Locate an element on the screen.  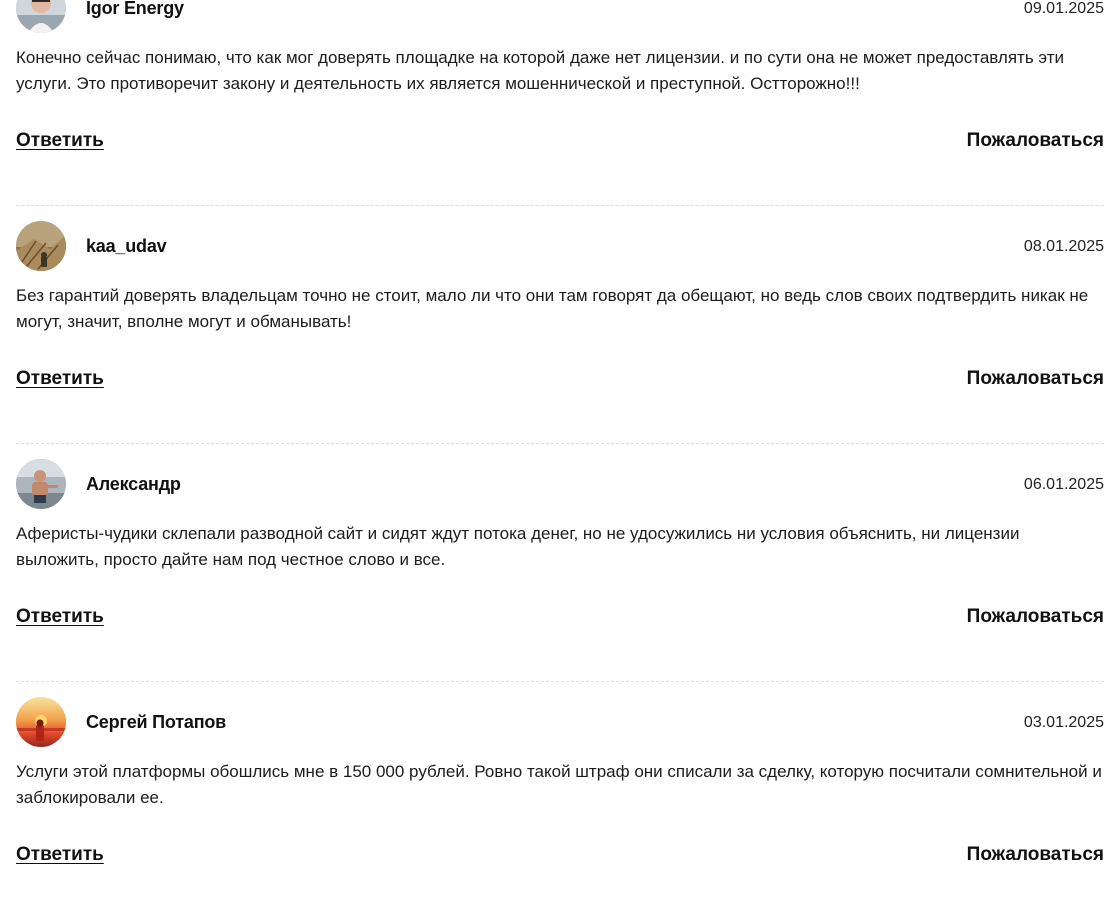
comment-date: 03.01.2025 is located at coordinates (1063, 722).